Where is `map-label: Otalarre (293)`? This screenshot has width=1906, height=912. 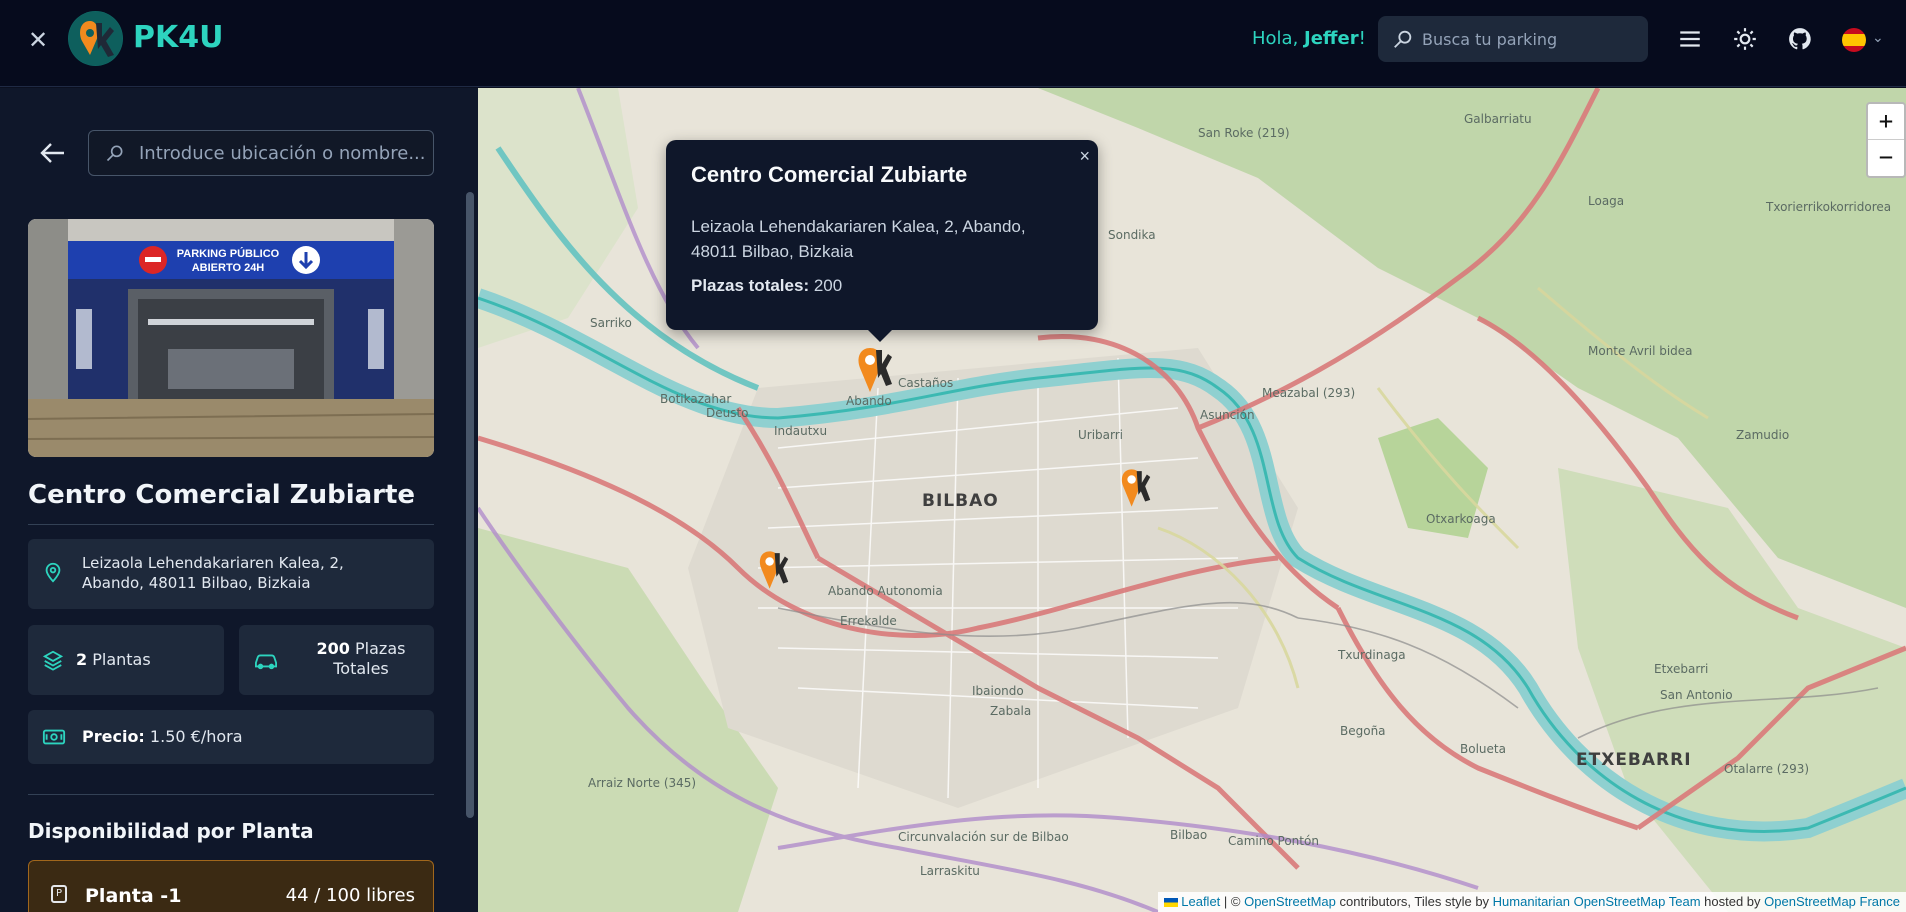
map-label: Otalarre (293) is located at coordinates (1767, 769).